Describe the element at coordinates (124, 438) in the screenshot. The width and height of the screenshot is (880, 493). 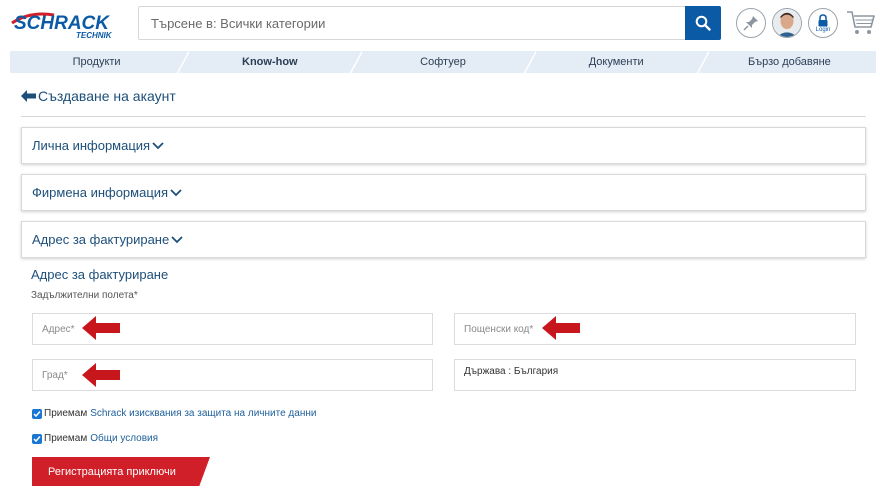
I see `terms-link: Общи условия` at that location.